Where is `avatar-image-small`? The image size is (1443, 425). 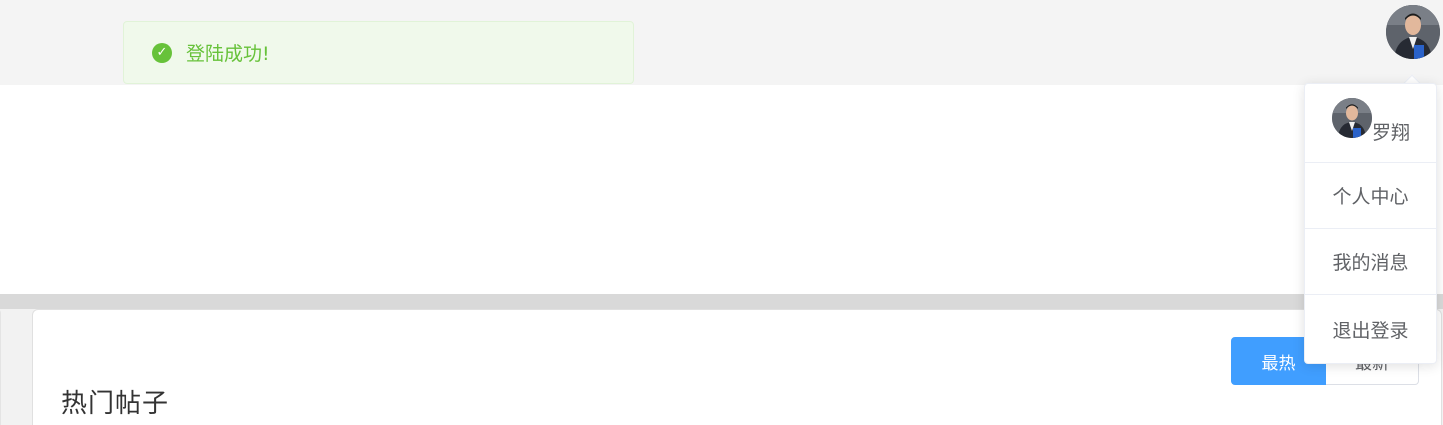
avatar-image-small is located at coordinates (1352, 118).